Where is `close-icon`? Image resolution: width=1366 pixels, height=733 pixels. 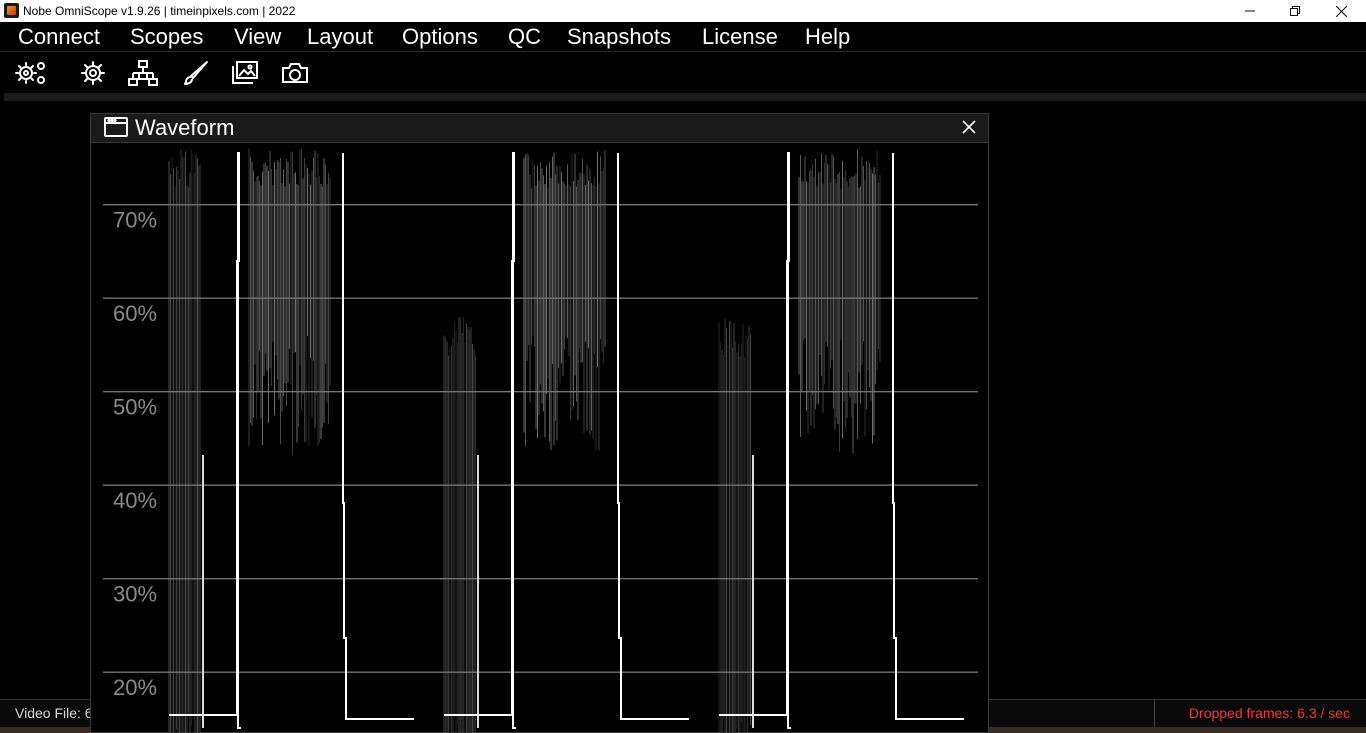 close-icon is located at coordinates (1341, 11).